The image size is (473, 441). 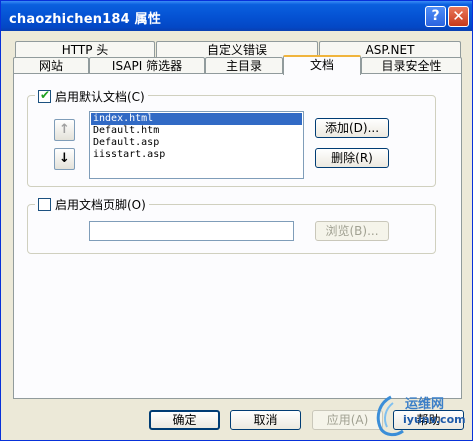 What do you see at coordinates (191, 231) in the screenshot?
I see `footer-path-input` at bounding box center [191, 231].